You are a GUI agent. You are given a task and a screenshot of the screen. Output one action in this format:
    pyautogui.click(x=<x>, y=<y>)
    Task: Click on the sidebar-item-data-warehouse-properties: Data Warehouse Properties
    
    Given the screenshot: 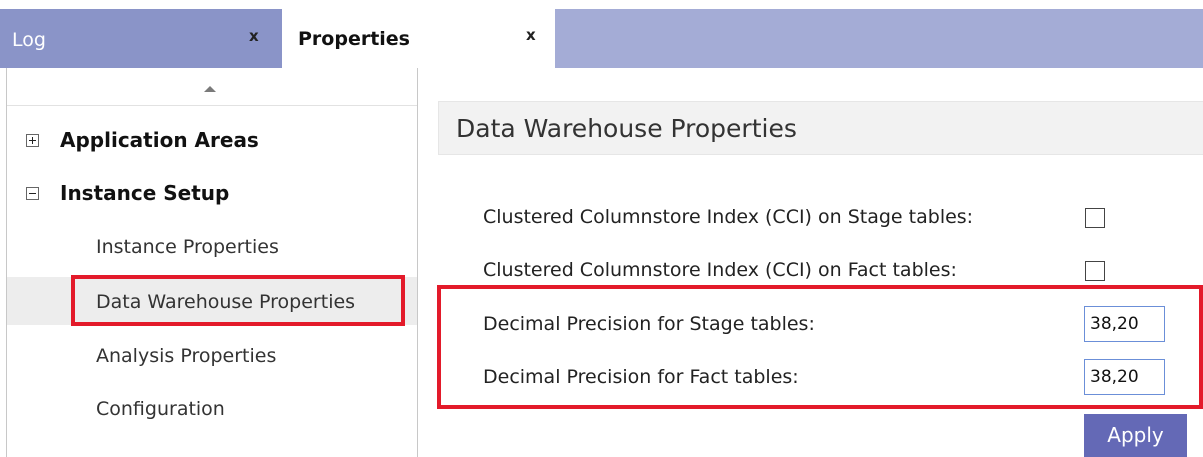 What is the action you would take?
    pyautogui.click(x=212, y=301)
    